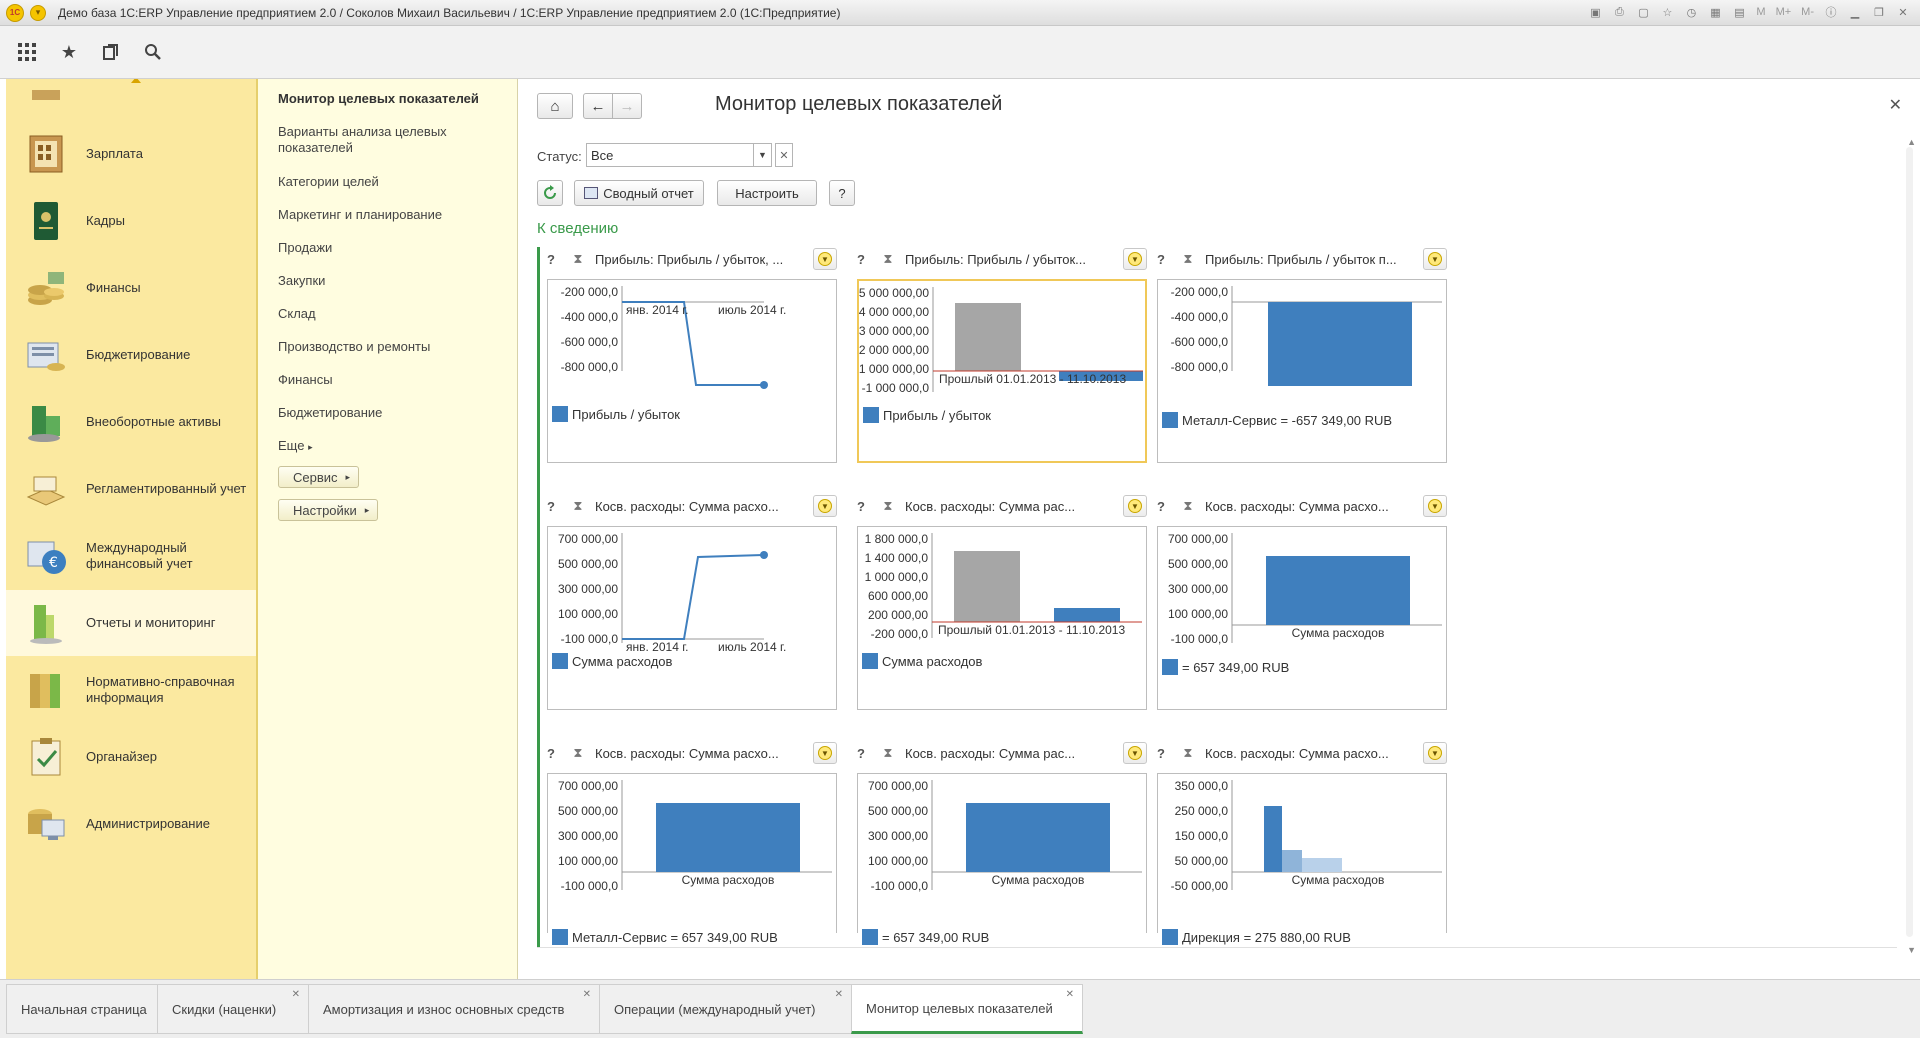  Describe the element at coordinates (131, 757) in the screenshot. I see `section-item-organizer: Органайзер` at that location.